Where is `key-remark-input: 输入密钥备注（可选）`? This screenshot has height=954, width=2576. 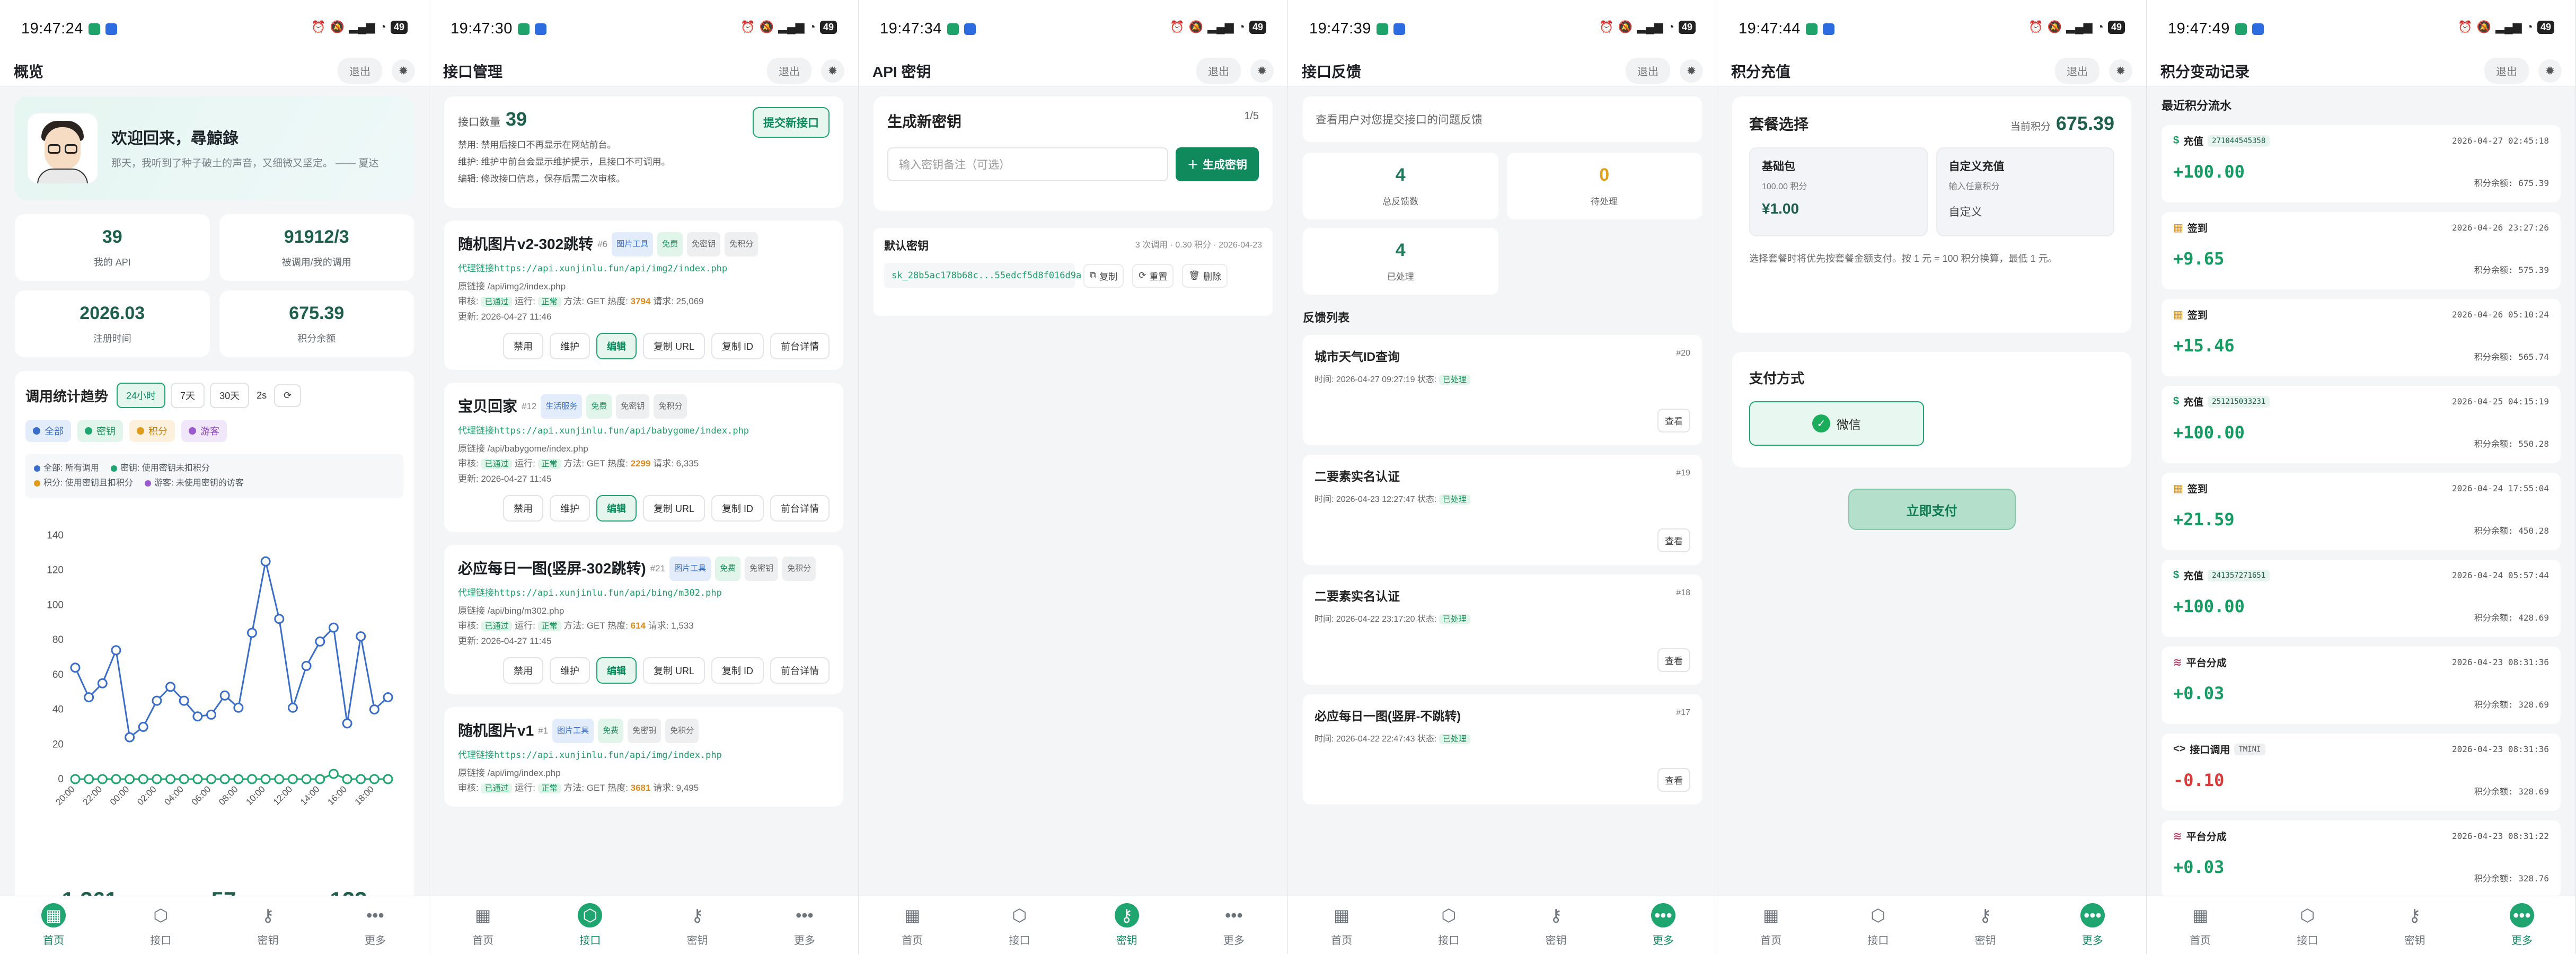
key-remark-input: 输入密钥备注（可选） is located at coordinates (1027, 164).